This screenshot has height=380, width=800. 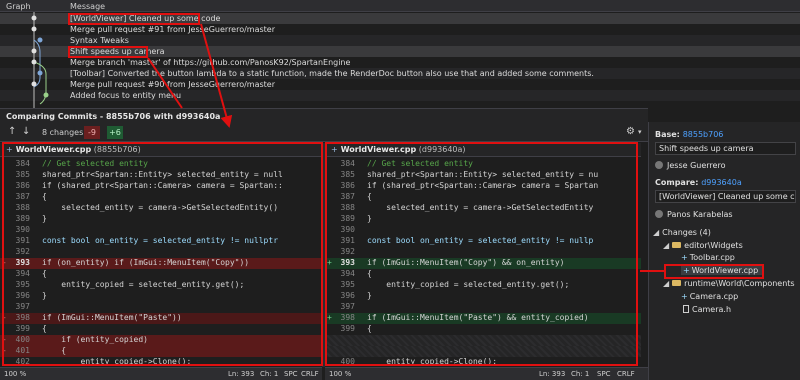 I want to click on compare-hash-link: d993640a, so click(x=721, y=182).